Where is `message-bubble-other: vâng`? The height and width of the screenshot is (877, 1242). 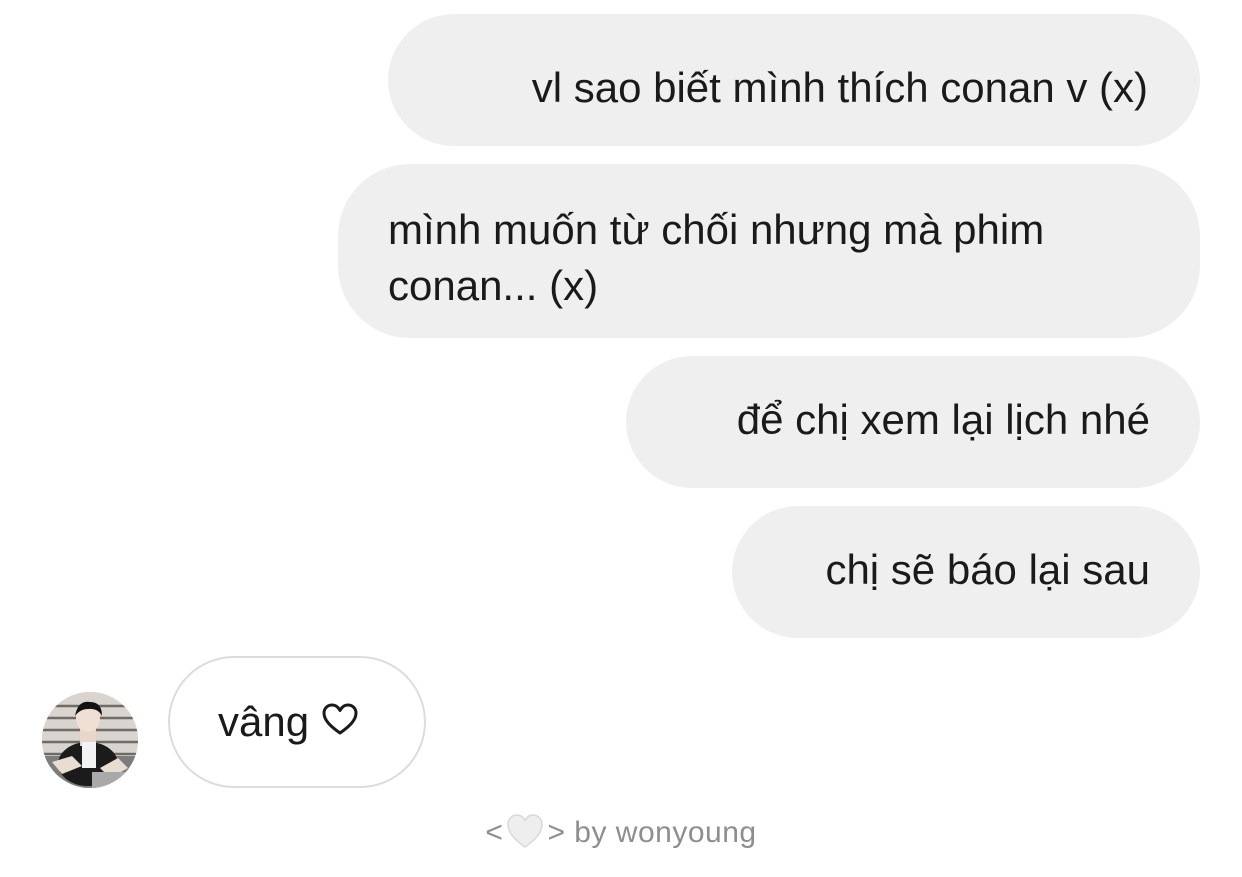 message-bubble-other: vâng is located at coordinates (297, 722).